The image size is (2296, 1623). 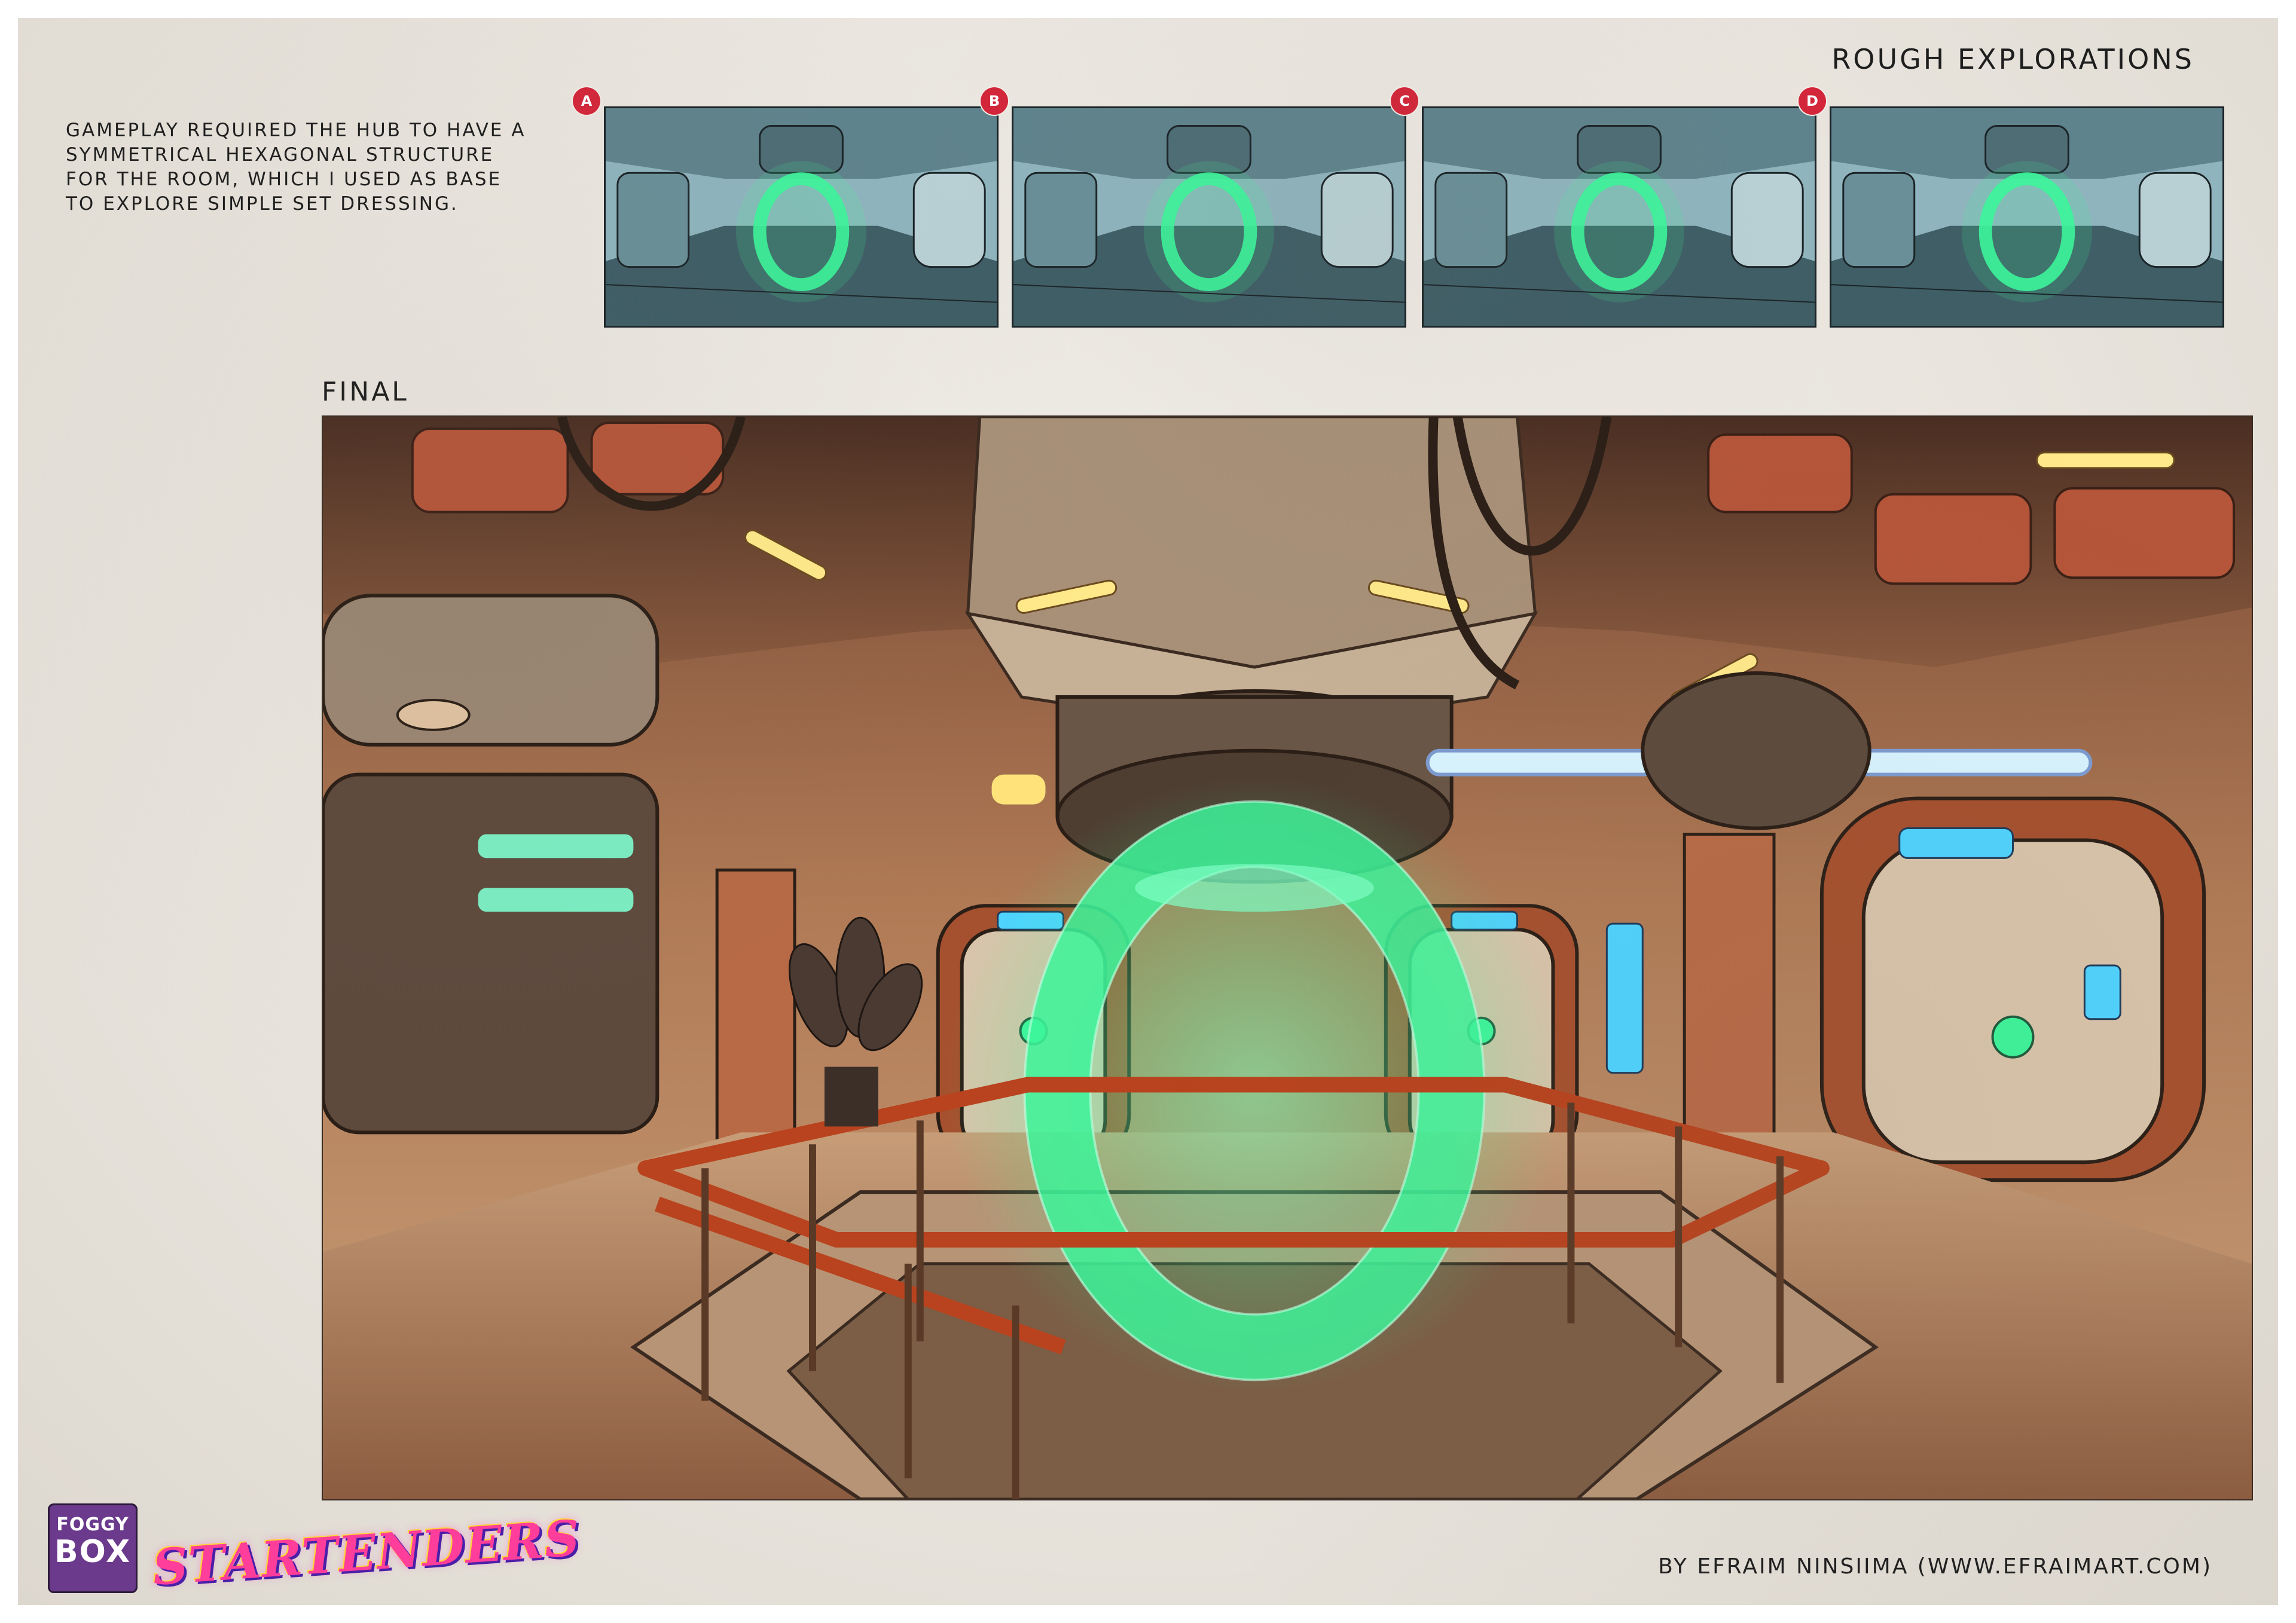 I want to click on thumbnail-badge: C, so click(x=1404, y=101).